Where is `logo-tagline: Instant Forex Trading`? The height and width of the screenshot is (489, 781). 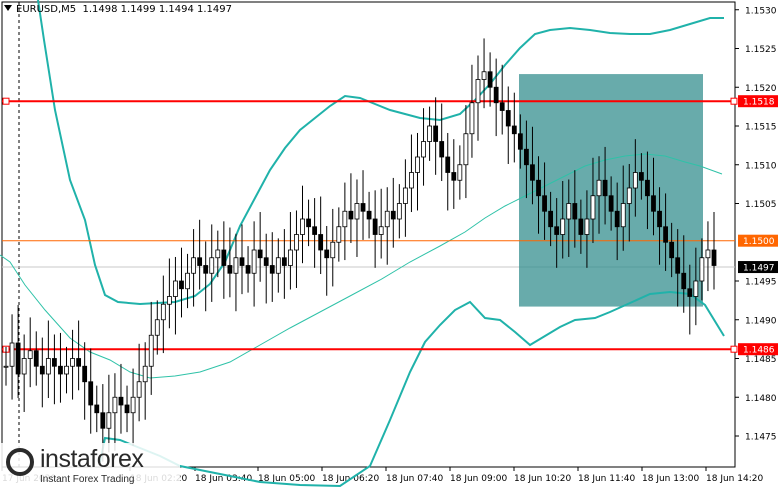 logo-tagline: Instant Forex Trading is located at coordinates (87, 479).